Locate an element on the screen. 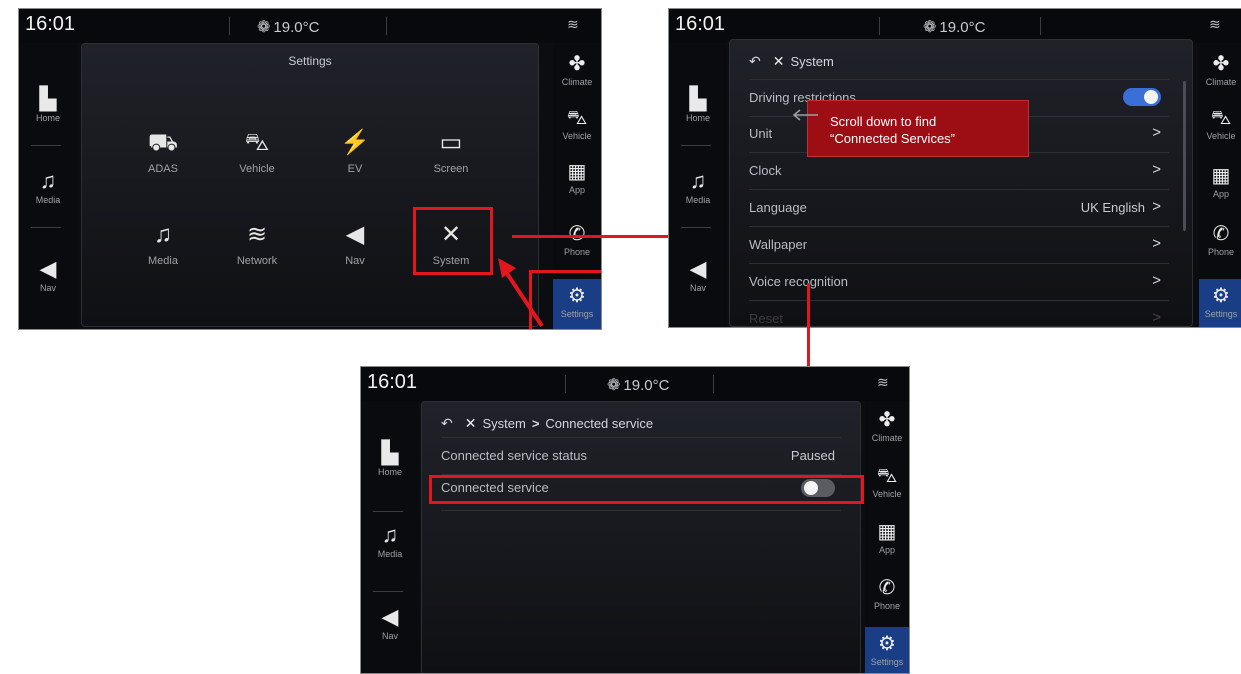 The width and height of the screenshot is (1241, 674). tile-nav: ◀ Nav is located at coordinates (355, 244).